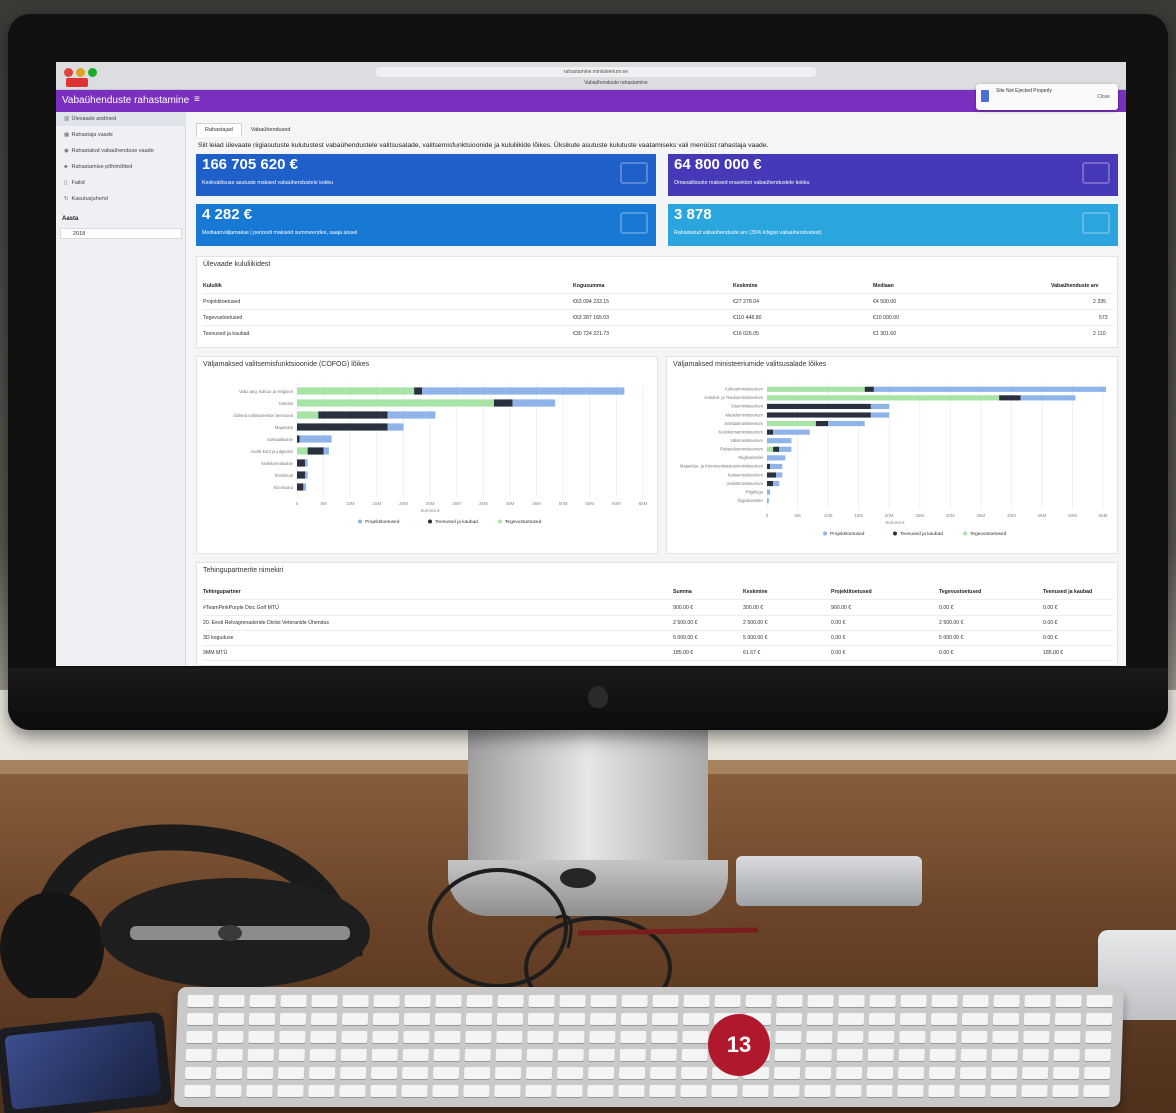 This screenshot has width=1176, height=1113. What do you see at coordinates (218, 638) in the screenshot?
I see `partner-name: 3D koguduse` at bounding box center [218, 638].